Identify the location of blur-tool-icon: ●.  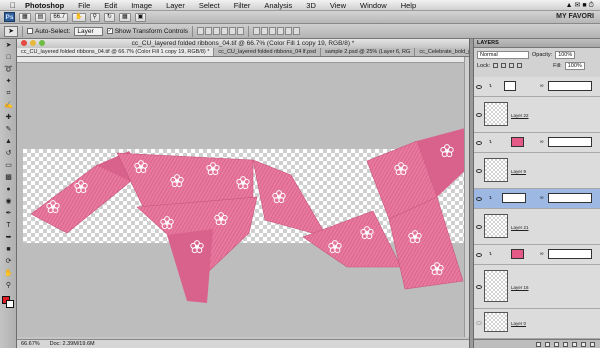
(8, 189).